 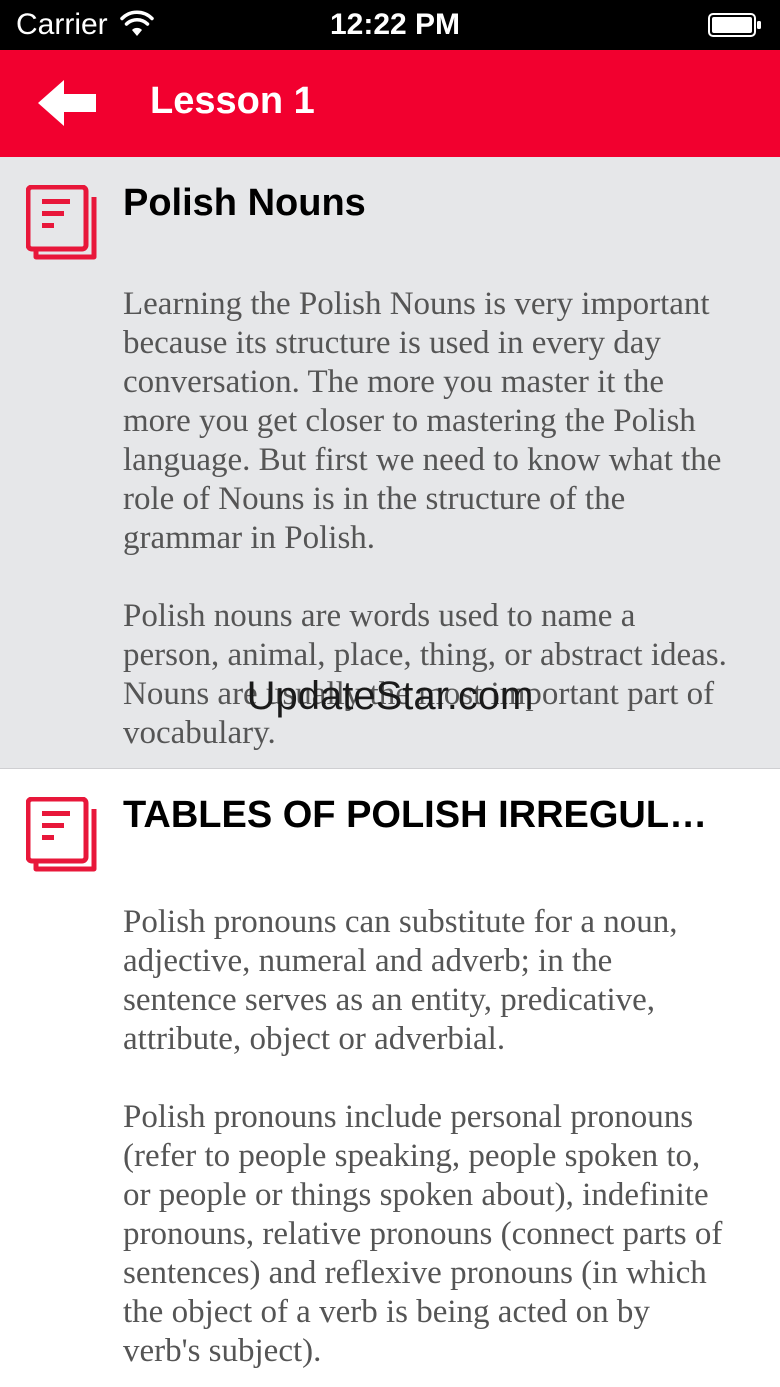 I want to click on back-button, so click(x=68, y=103).